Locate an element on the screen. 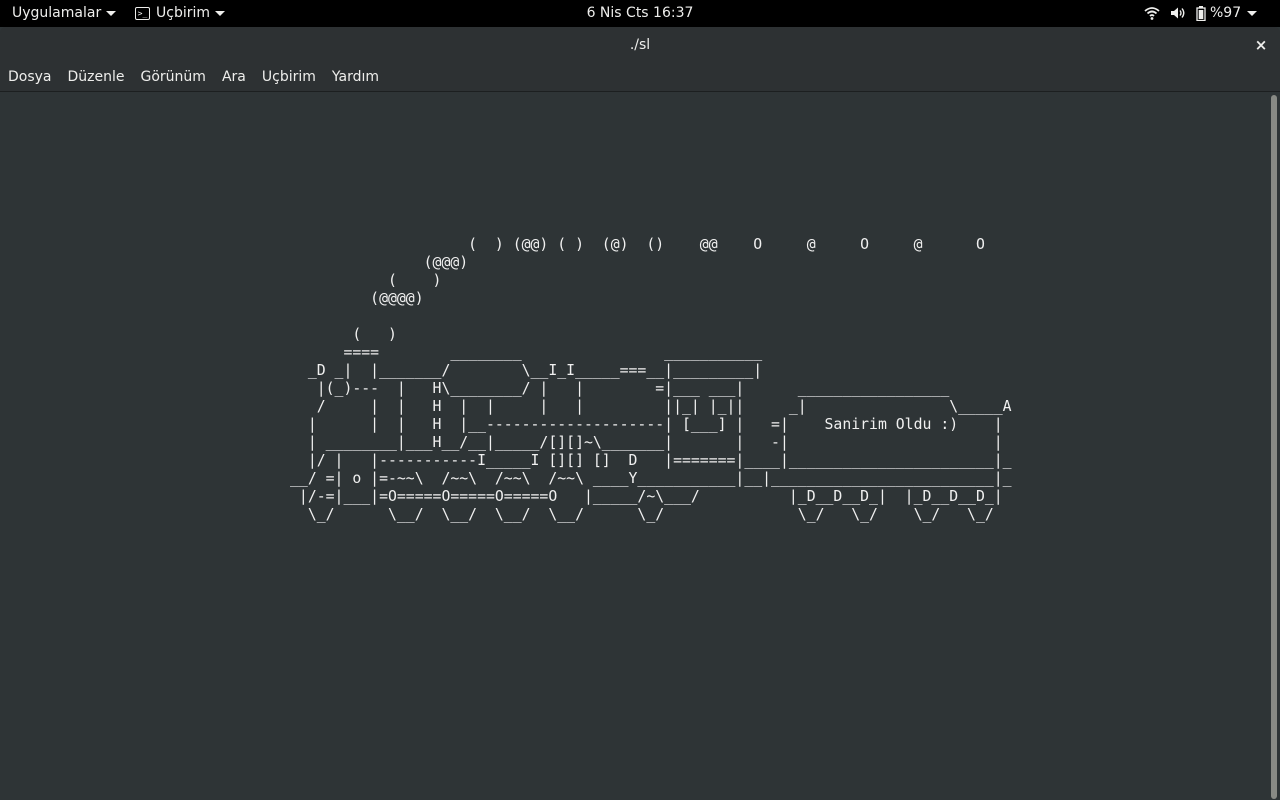  menu-help: Yardım is located at coordinates (355, 77).